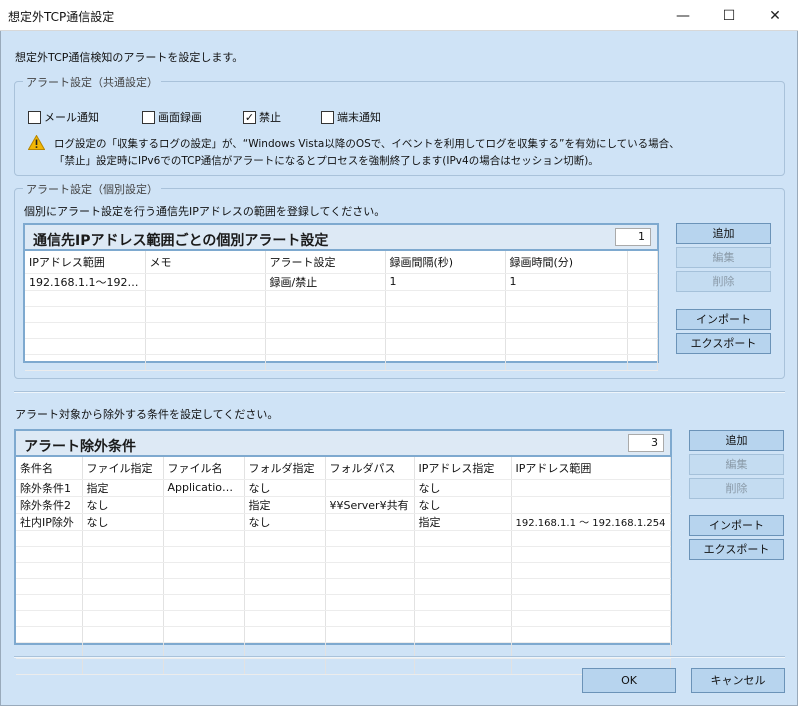  I want to click on checkbox-terminal-notify: 端末通知, so click(351, 117).